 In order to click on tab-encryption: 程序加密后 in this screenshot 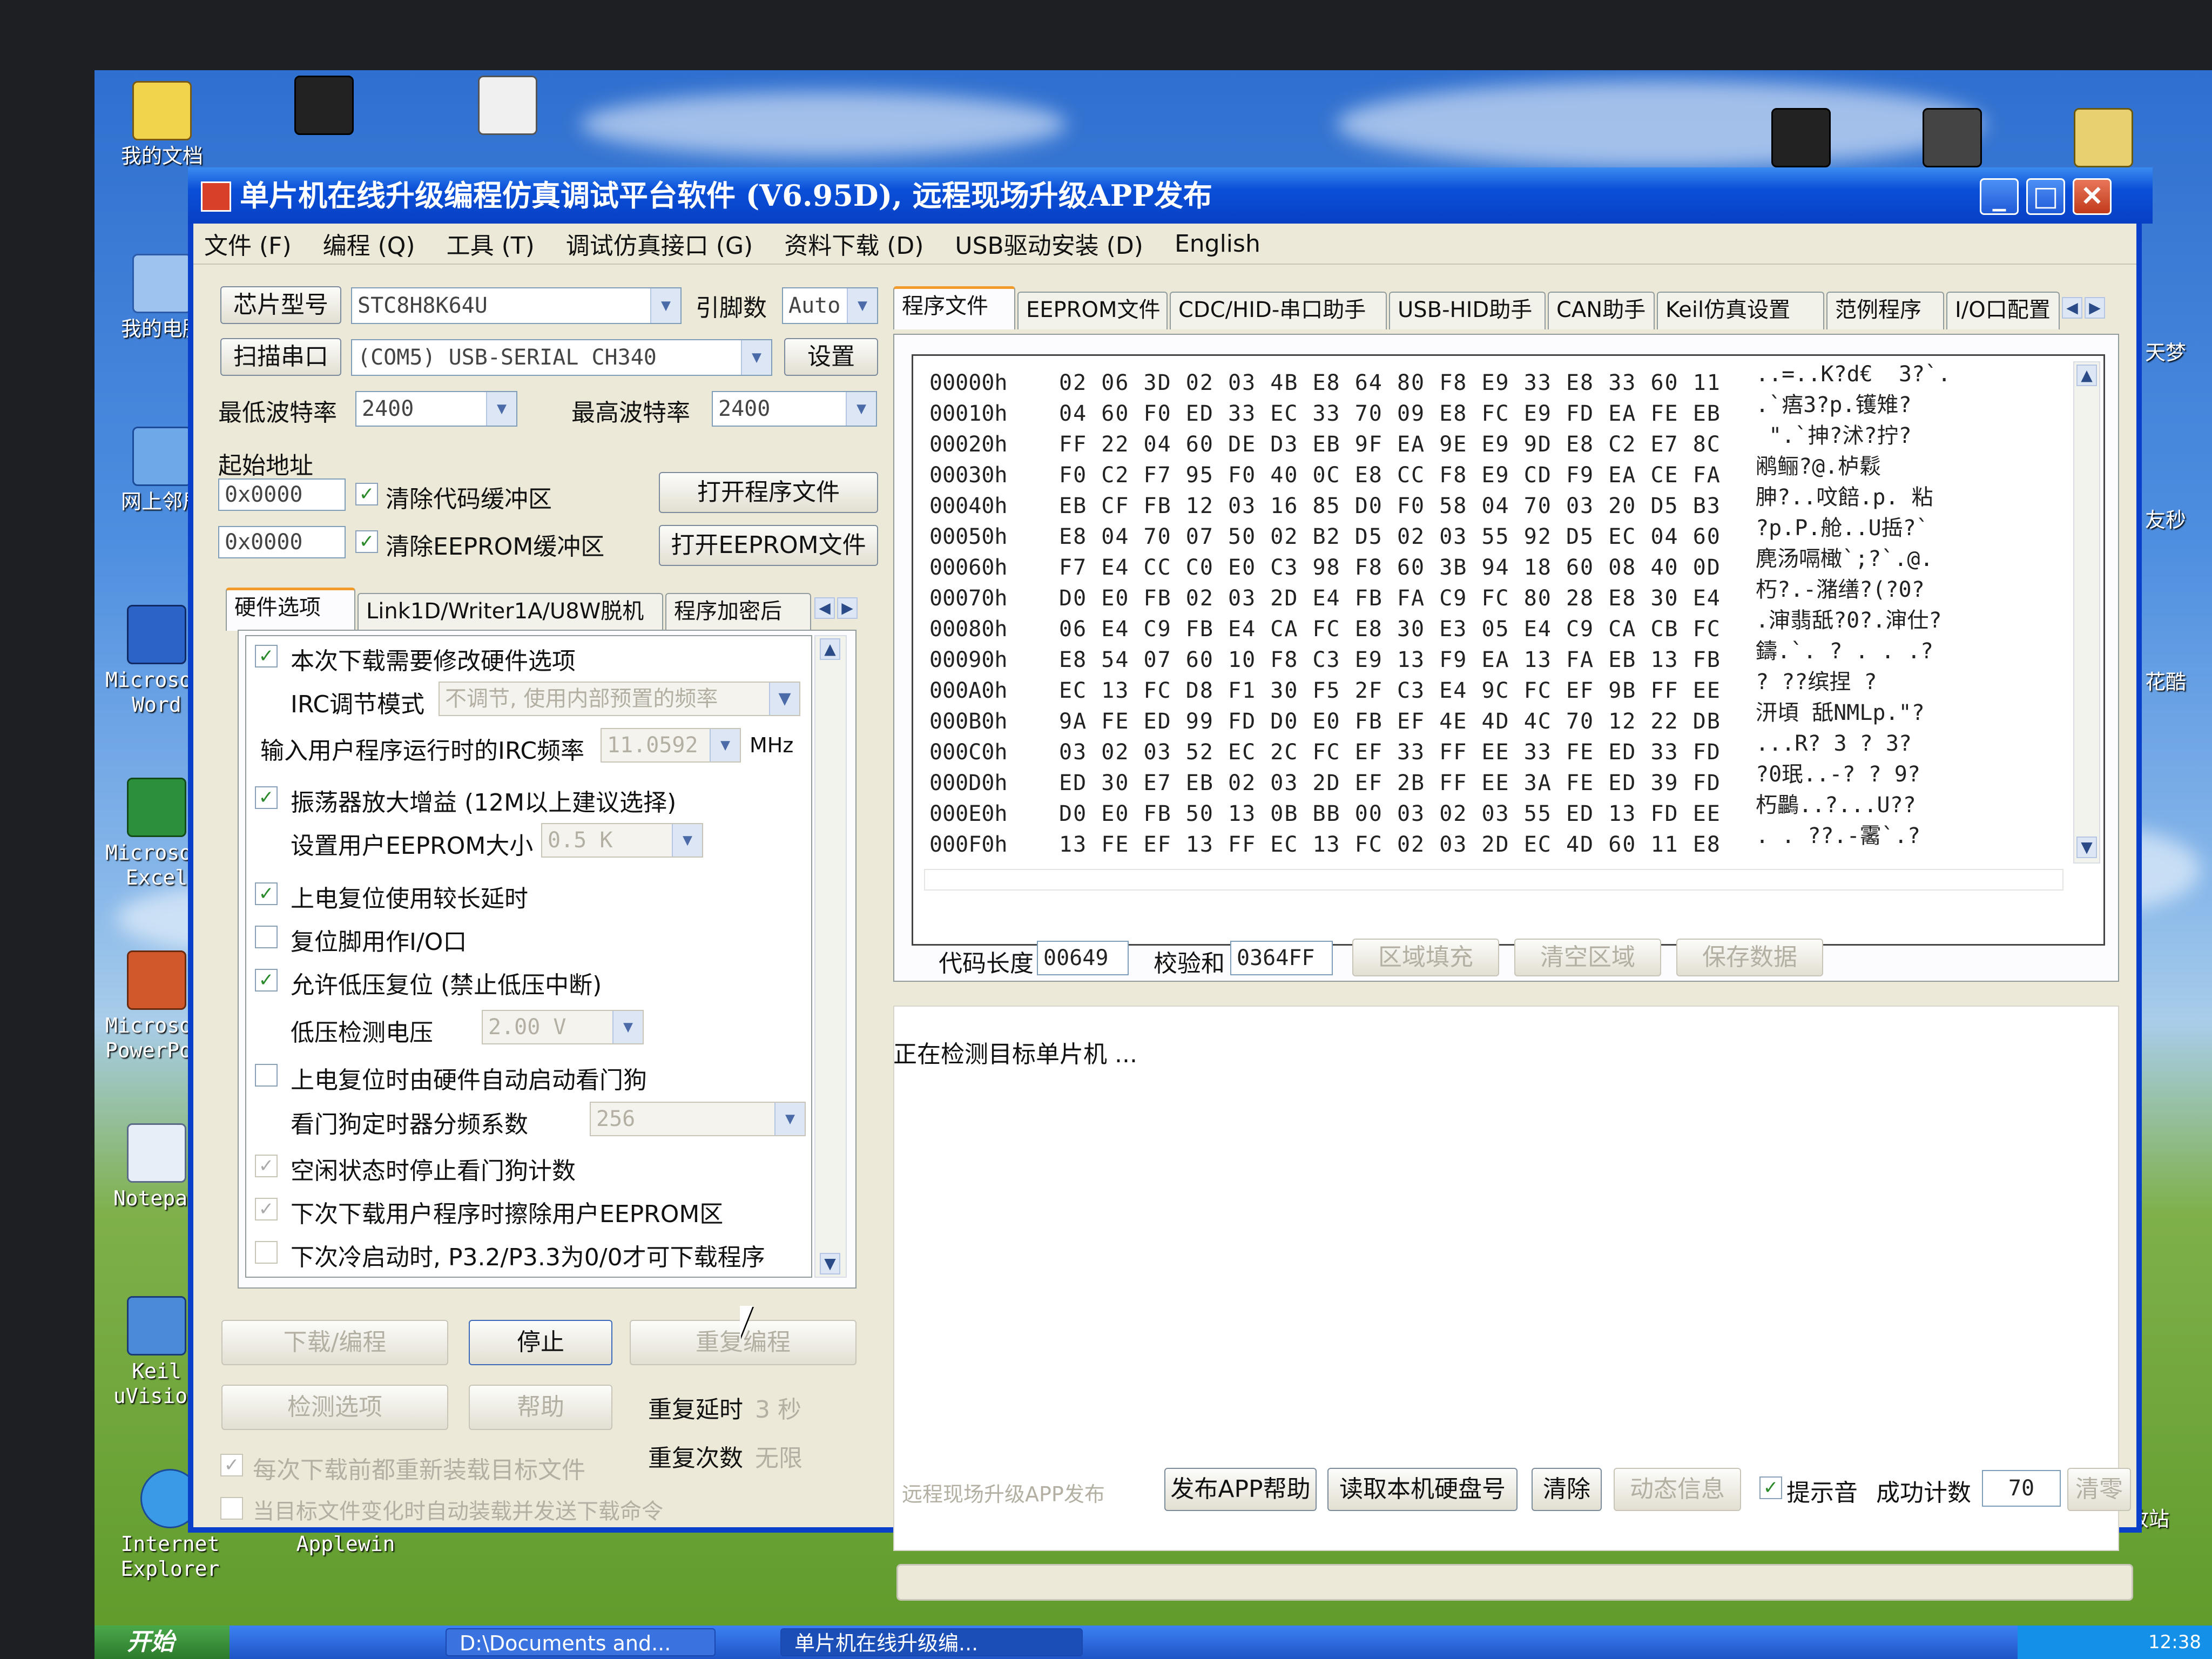, I will do `click(738, 612)`.